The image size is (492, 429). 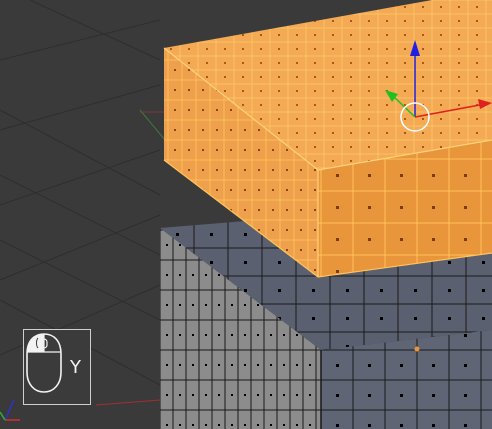 What do you see at coordinates (75, 367) in the screenshot?
I see `key-label: Y` at bounding box center [75, 367].